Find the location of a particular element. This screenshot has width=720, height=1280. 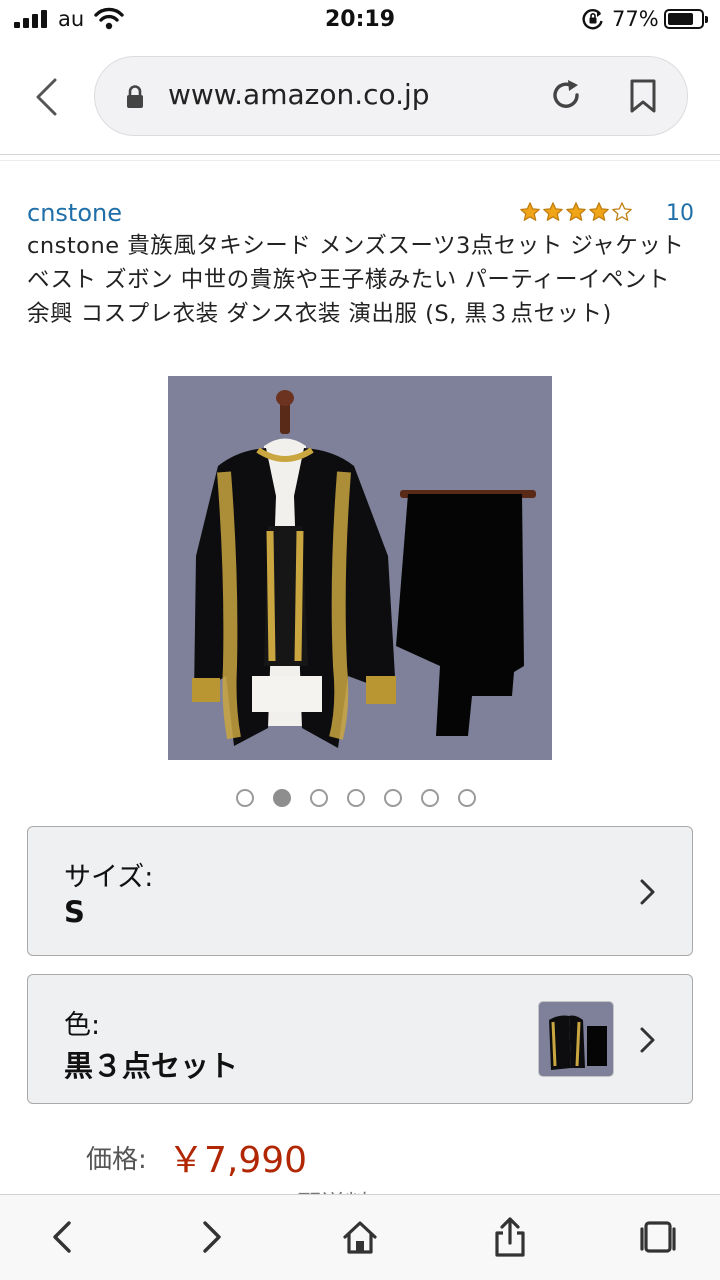

star-empty-icon is located at coordinates (622, 211).